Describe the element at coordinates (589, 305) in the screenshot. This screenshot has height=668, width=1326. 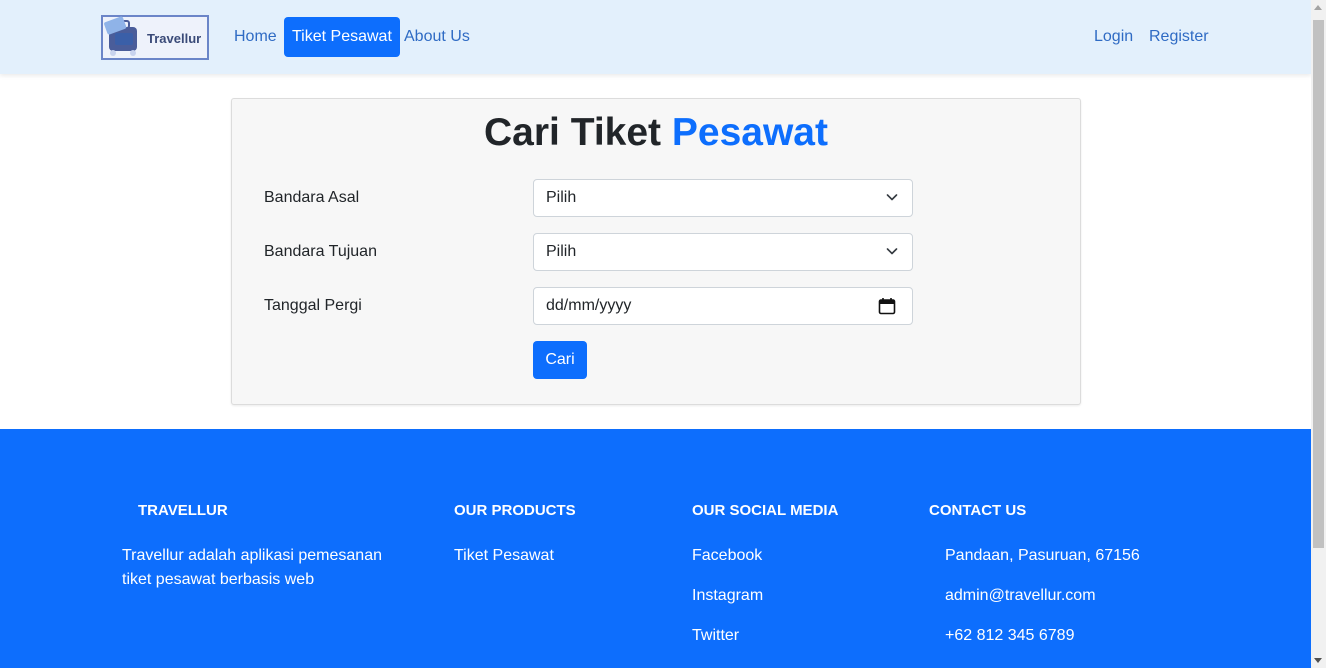
I see `date-placeholder: dd/mm/yyyy` at that location.